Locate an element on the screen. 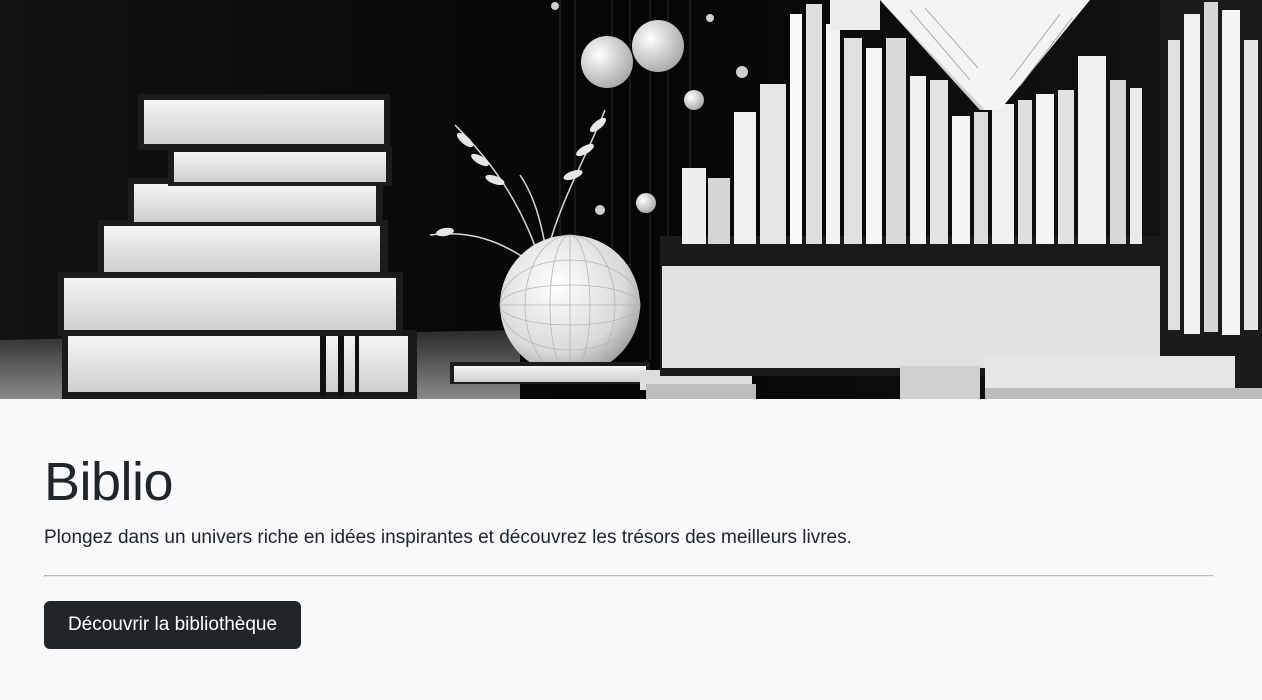  globe-illustration is located at coordinates (570, 305).